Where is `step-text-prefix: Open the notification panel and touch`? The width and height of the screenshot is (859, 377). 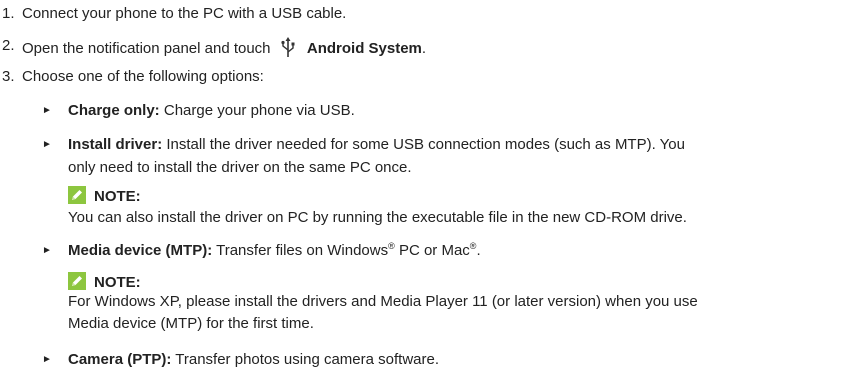 step-text-prefix: Open the notification panel and touch is located at coordinates (146, 48).